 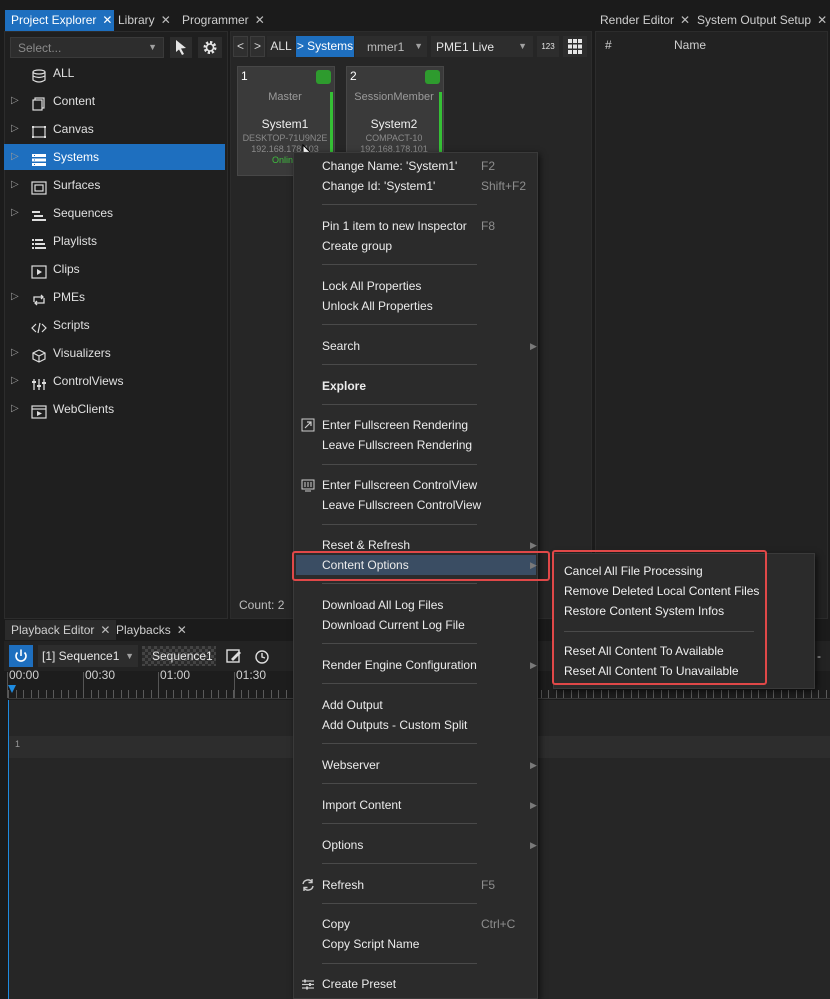 I want to click on tree-item-surfaces: ▷ Surfaces, so click(x=112, y=185).